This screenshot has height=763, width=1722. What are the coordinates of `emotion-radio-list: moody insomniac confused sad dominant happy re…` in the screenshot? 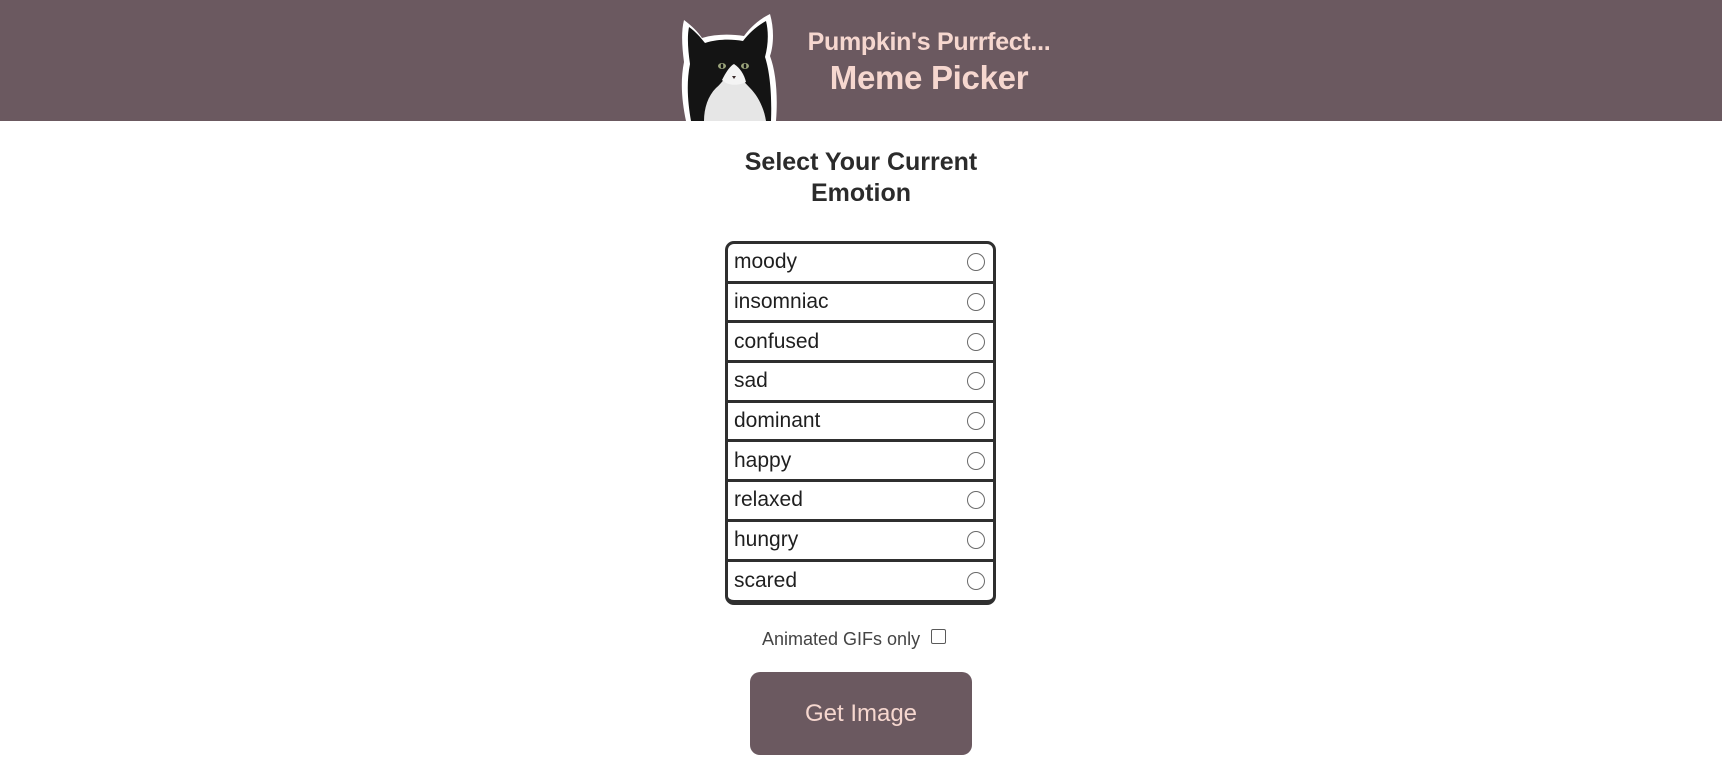 It's located at (860, 423).